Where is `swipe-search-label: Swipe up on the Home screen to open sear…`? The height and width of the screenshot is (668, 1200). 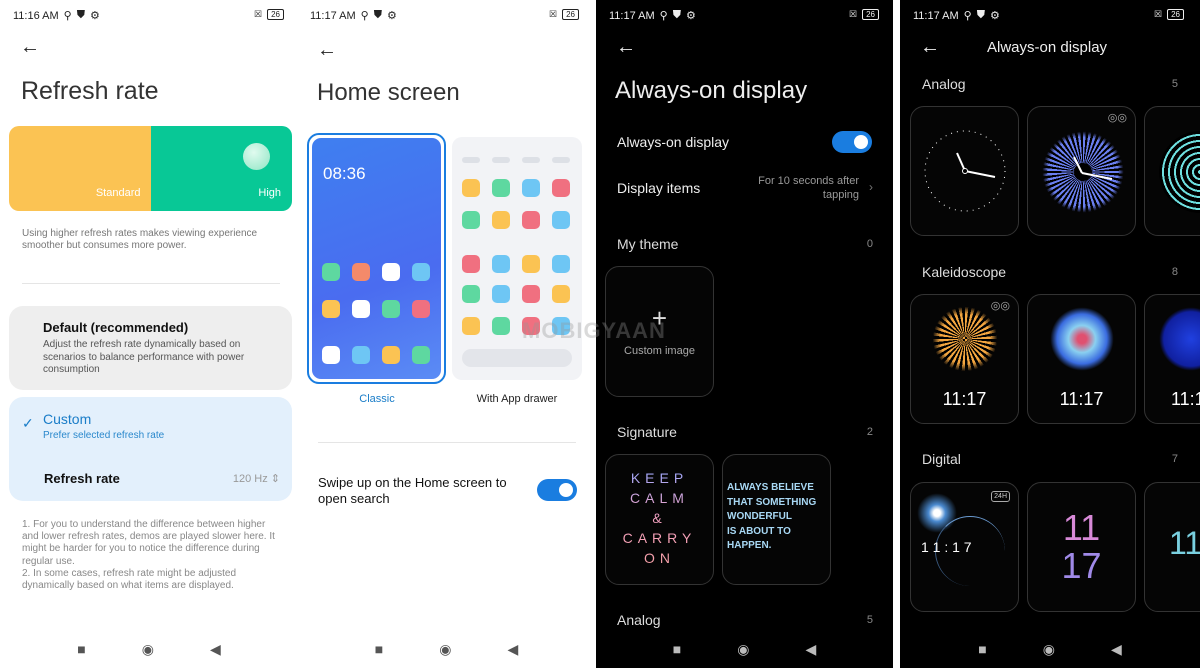 swipe-search-label: Swipe up on the Home screen to open sear… is located at coordinates (412, 490).